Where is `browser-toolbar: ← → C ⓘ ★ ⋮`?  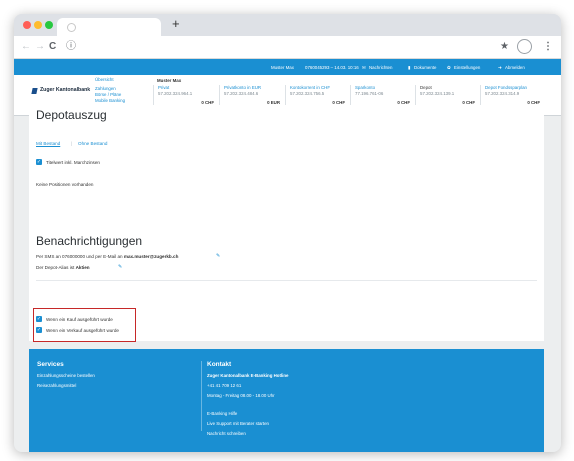
browser-toolbar: ← → C ⓘ ★ ⋮ is located at coordinates (287, 47).